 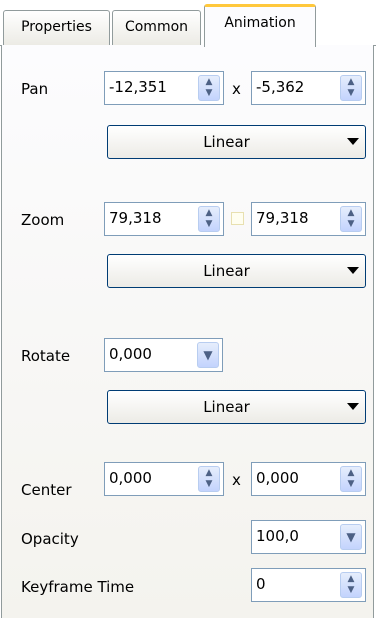 What do you see at coordinates (280, 87) in the screenshot?
I see `pan-y-value: -5,362` at bounding box center [280, 87].